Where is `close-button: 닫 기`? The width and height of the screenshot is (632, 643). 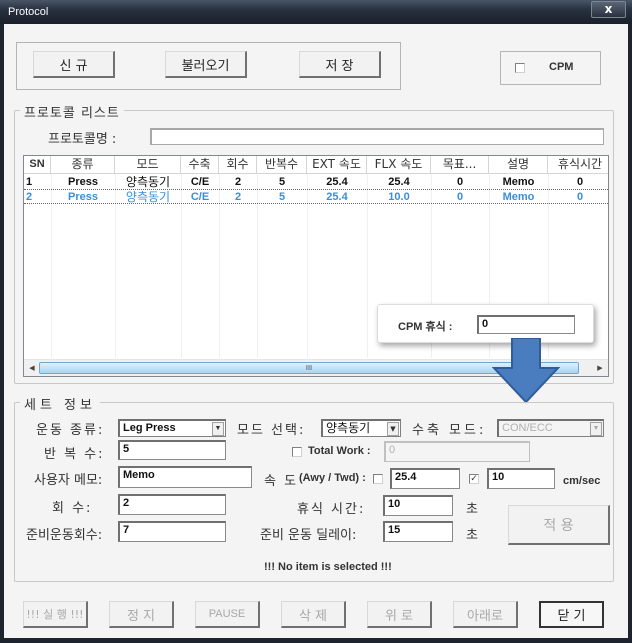
close-button: 닫 기 is located at coordinates (571, 614).